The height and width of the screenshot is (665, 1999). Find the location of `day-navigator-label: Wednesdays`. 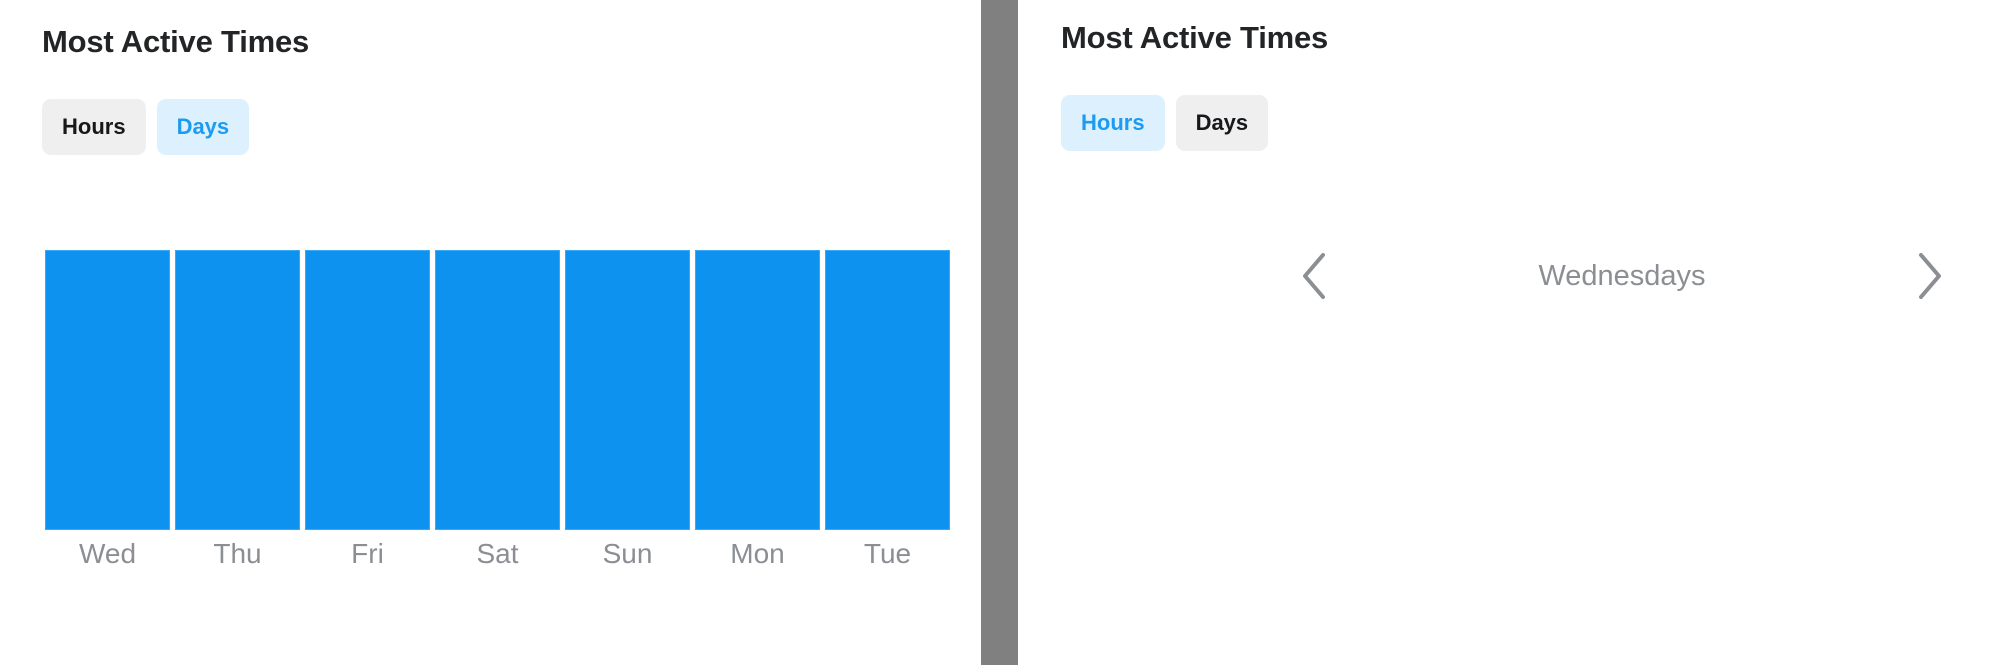

day-navigator-label: Wednesdays is located at coordinates (1622, 275).